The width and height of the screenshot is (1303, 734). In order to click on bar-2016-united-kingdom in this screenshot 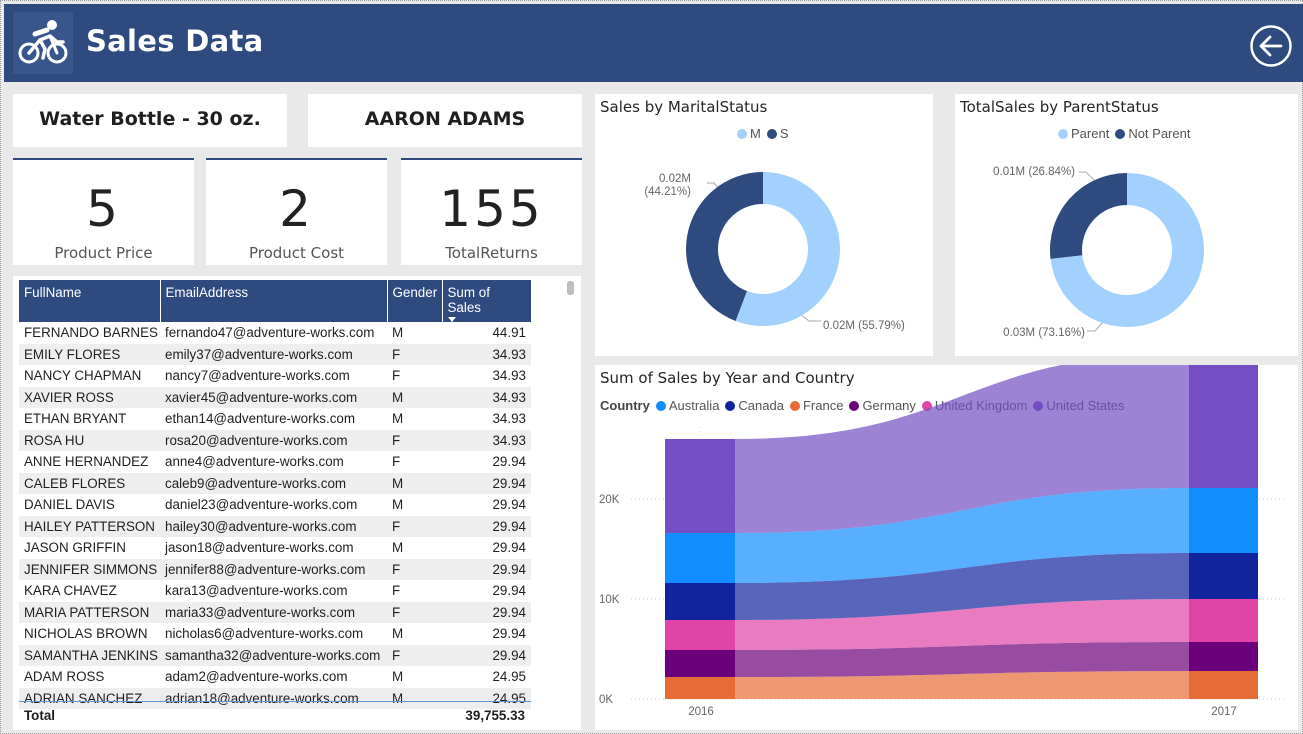, I will do `click(700, 635)`.